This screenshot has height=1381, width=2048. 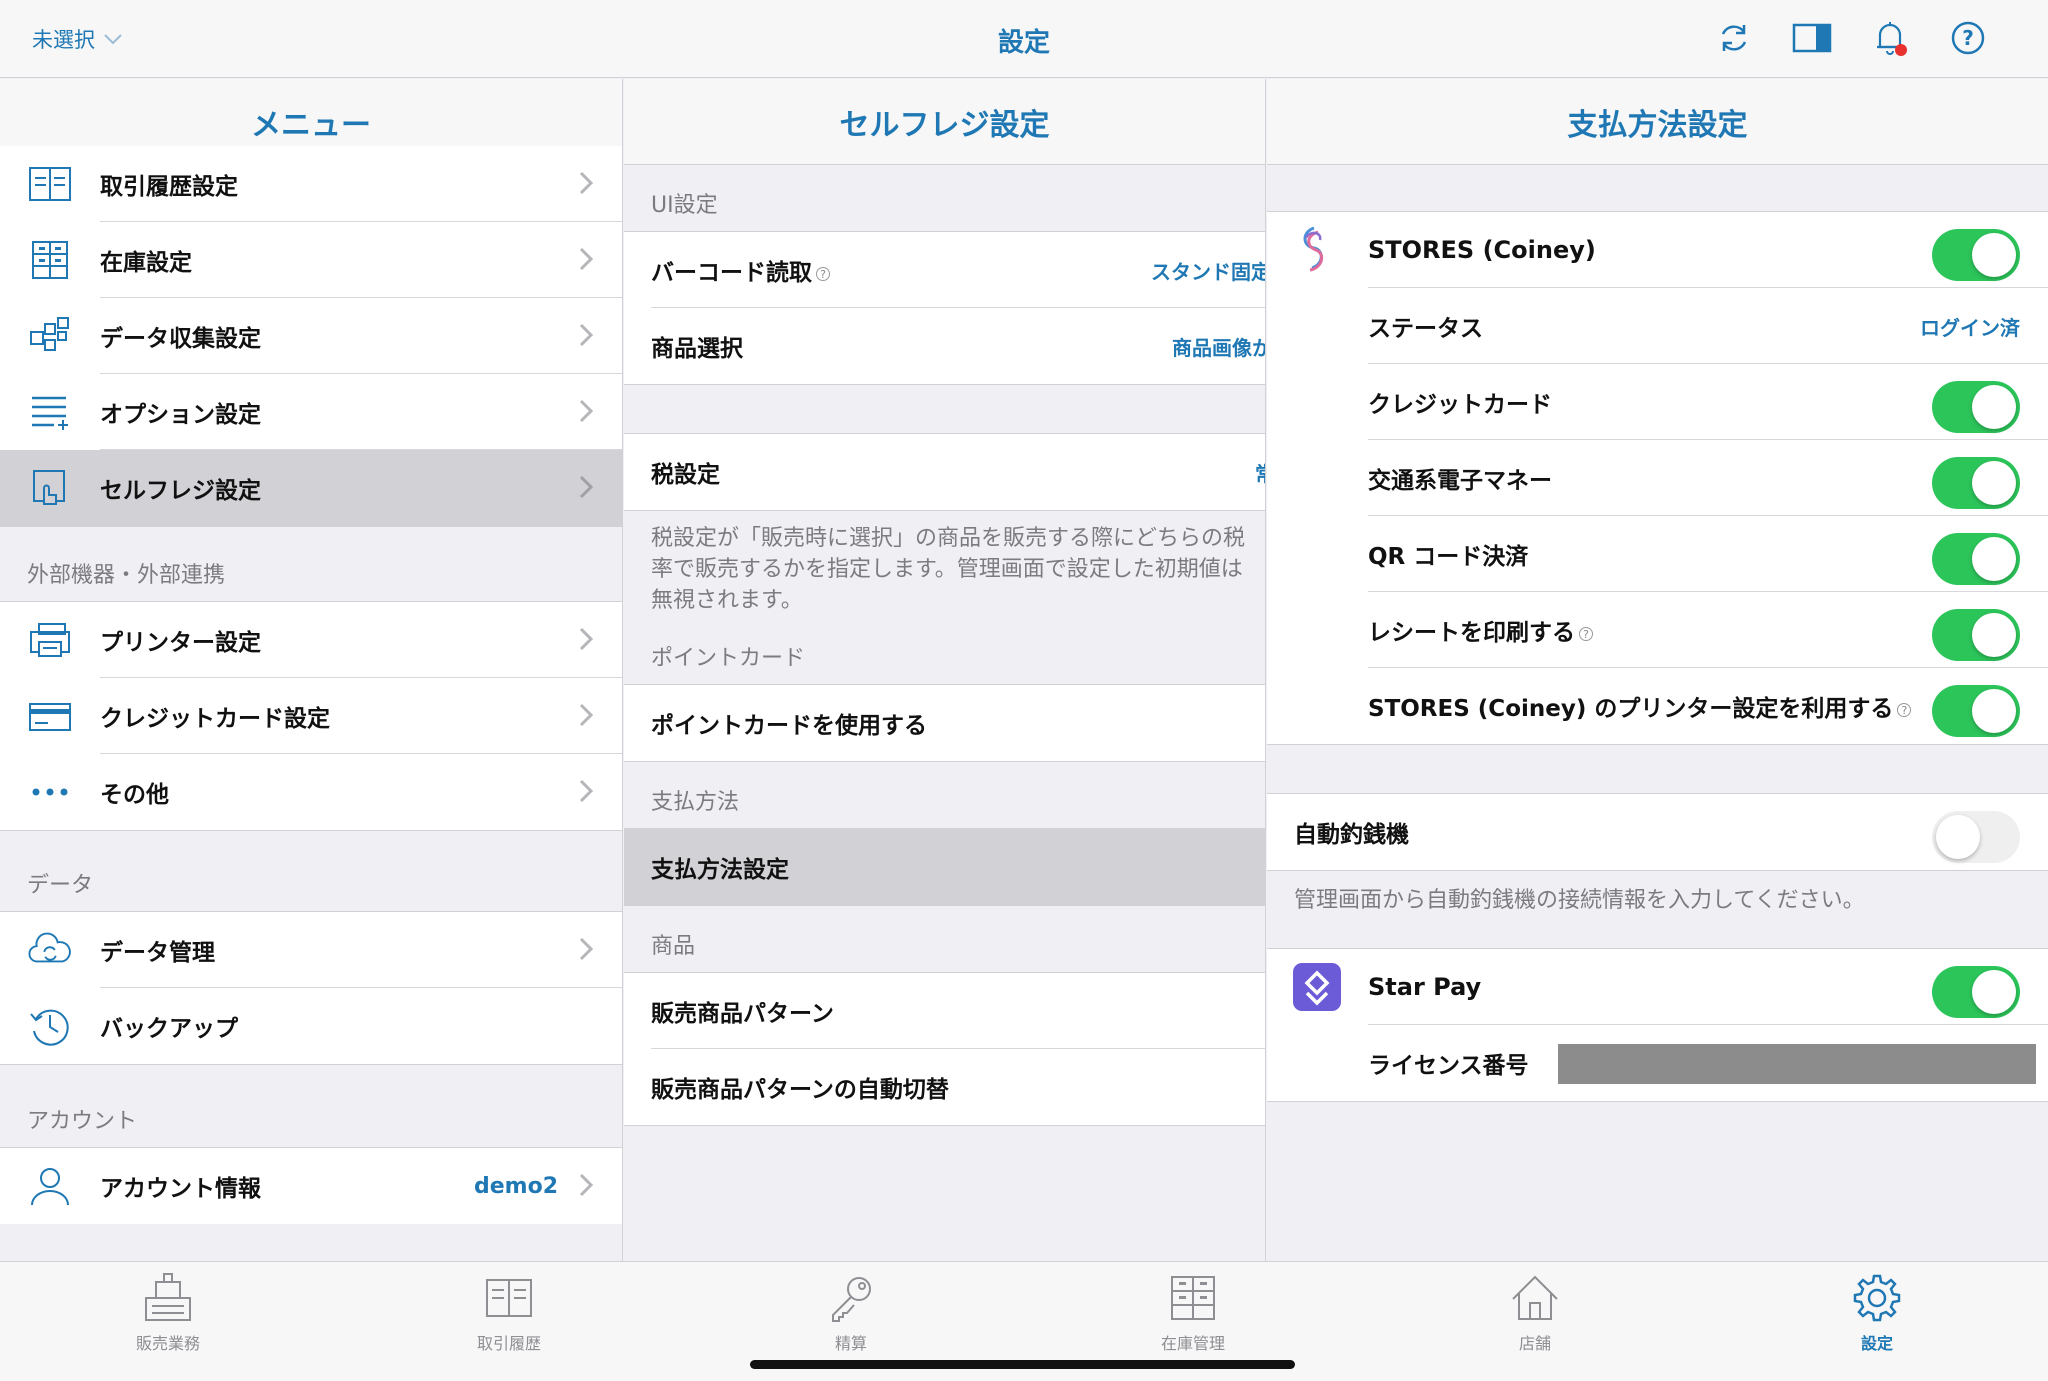 What do you see at coordinates (50, 792) in the screenshot?
I see `more-icon` at bounding box center [50, 792].